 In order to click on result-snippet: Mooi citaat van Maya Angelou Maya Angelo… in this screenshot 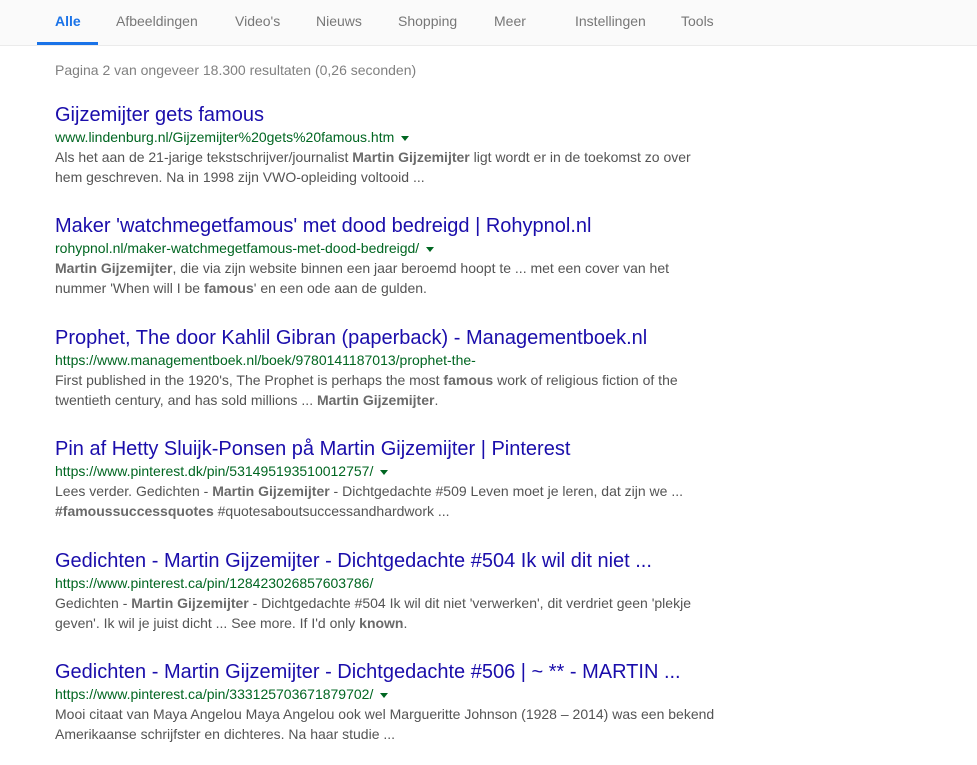, I will do `click(385, 724)`.